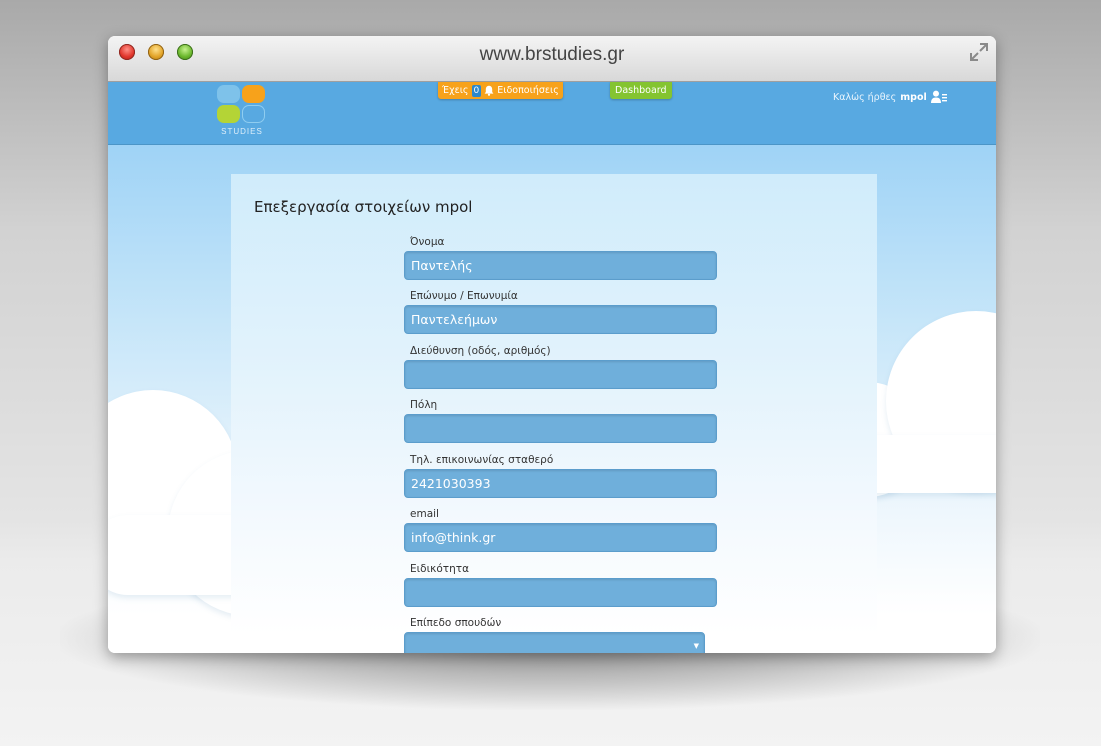 This screenshot has width=1101, height=746. I want to click on user-menu-icon, so click(938, 97).